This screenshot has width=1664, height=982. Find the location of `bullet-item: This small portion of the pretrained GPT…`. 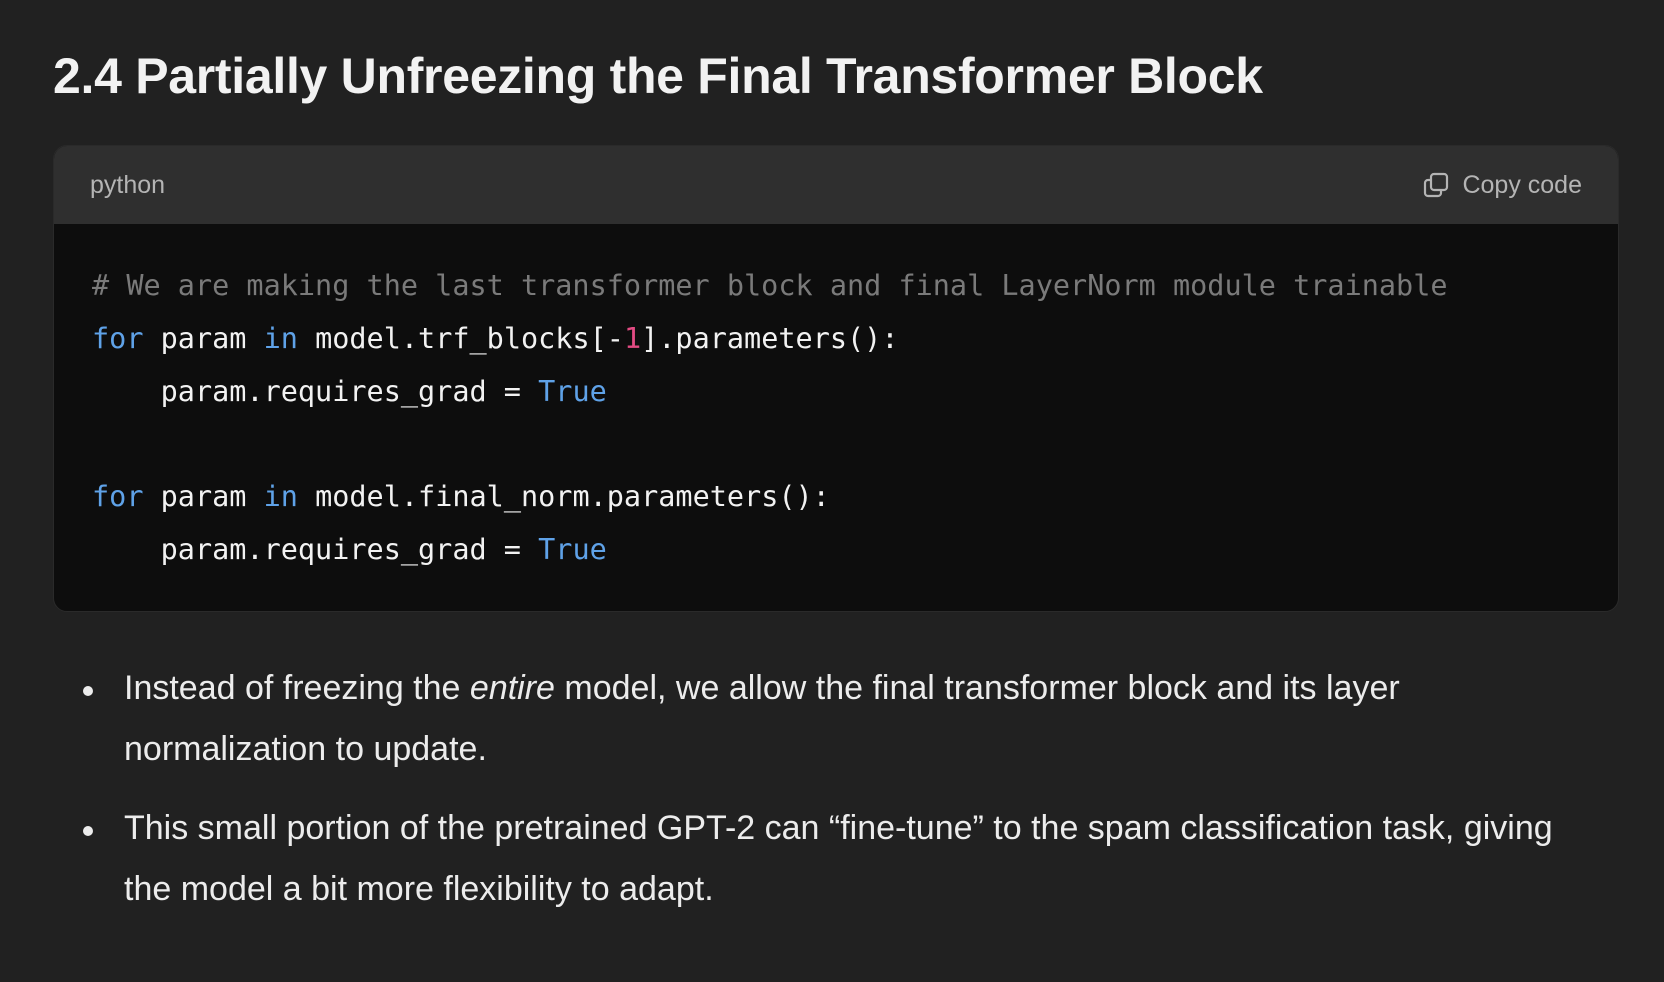

bullet-item: This small portion of the pretrained GPT… is located at coordinates (813, 859).